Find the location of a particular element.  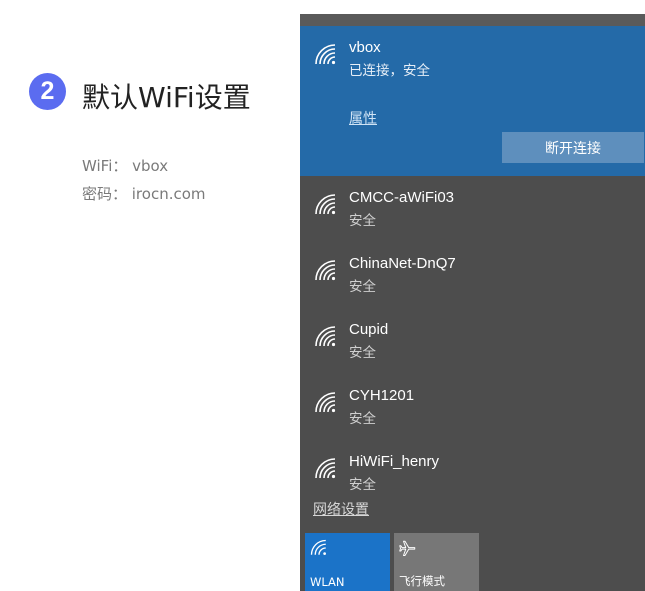

network-name: HiWiFi_henry is located at coordinates (394, 461).